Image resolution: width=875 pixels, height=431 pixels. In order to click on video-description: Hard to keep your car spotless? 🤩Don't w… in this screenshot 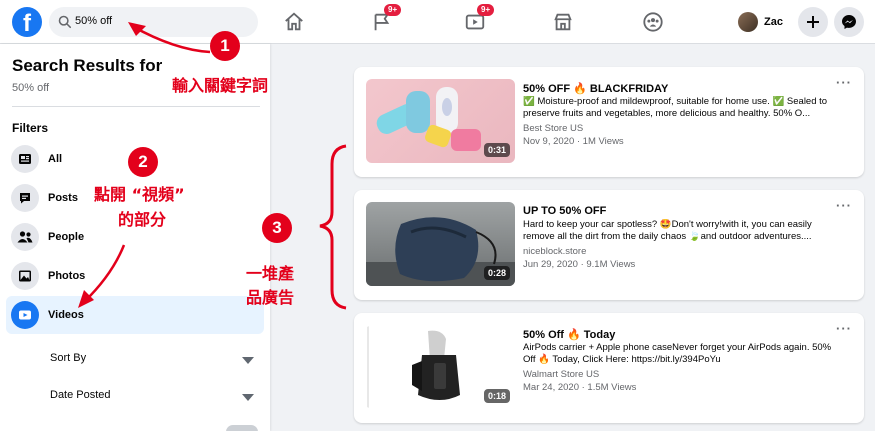, I will do `click(667, 230)`.